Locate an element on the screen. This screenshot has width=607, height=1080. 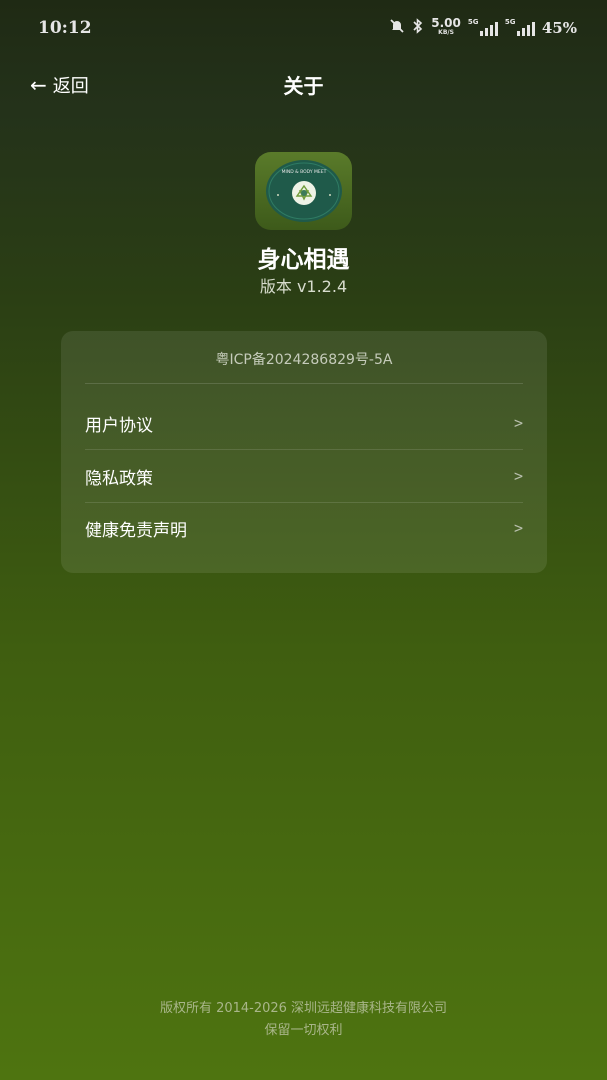
copyright-text: 版权所有 2014-2026 深圳远超健康科技有限公司 is located at coordinates (303, 1008).